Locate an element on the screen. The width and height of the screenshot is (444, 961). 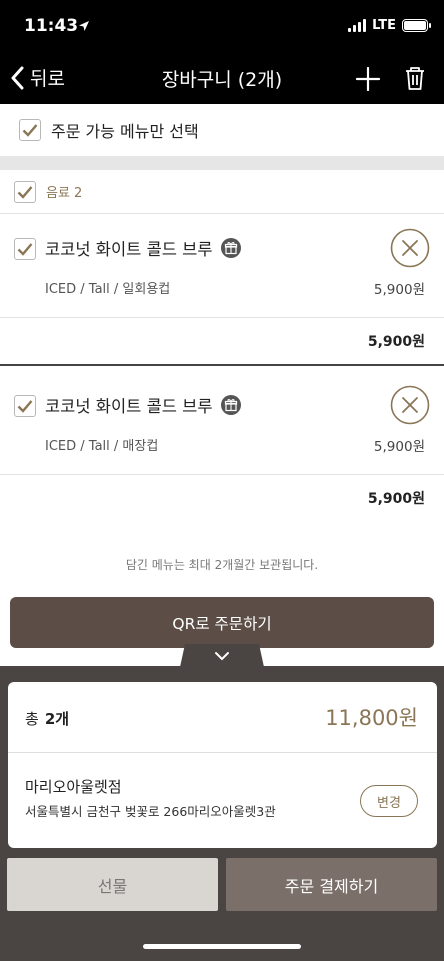
add-button is located at coordinates (368, 79).